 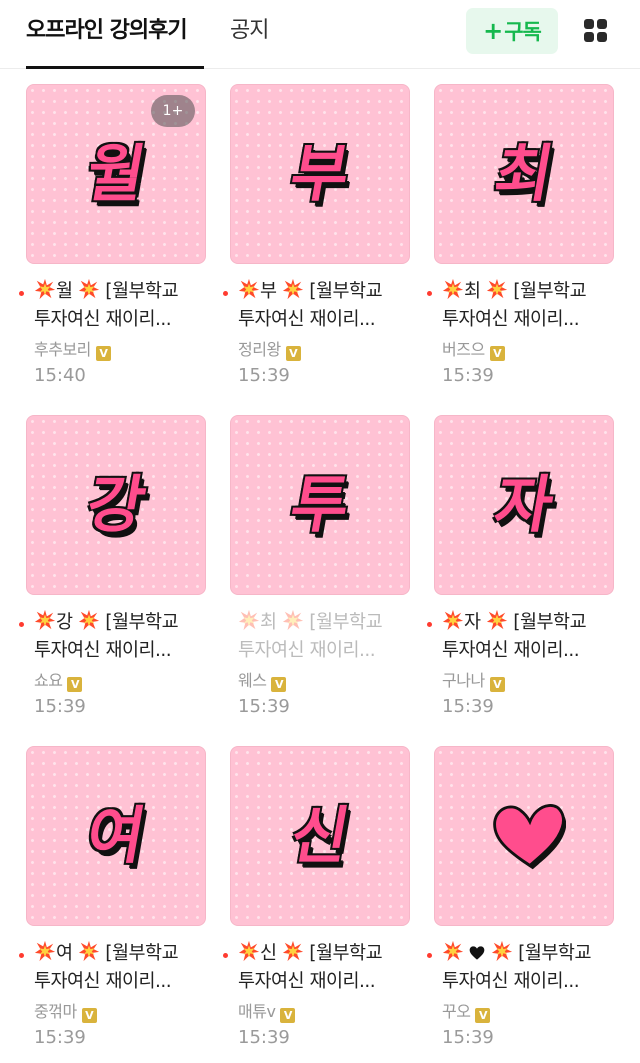 I want to click on tab-offline-lecture-reviews: 오프라인 강의후기, so click(x=115, y=34).